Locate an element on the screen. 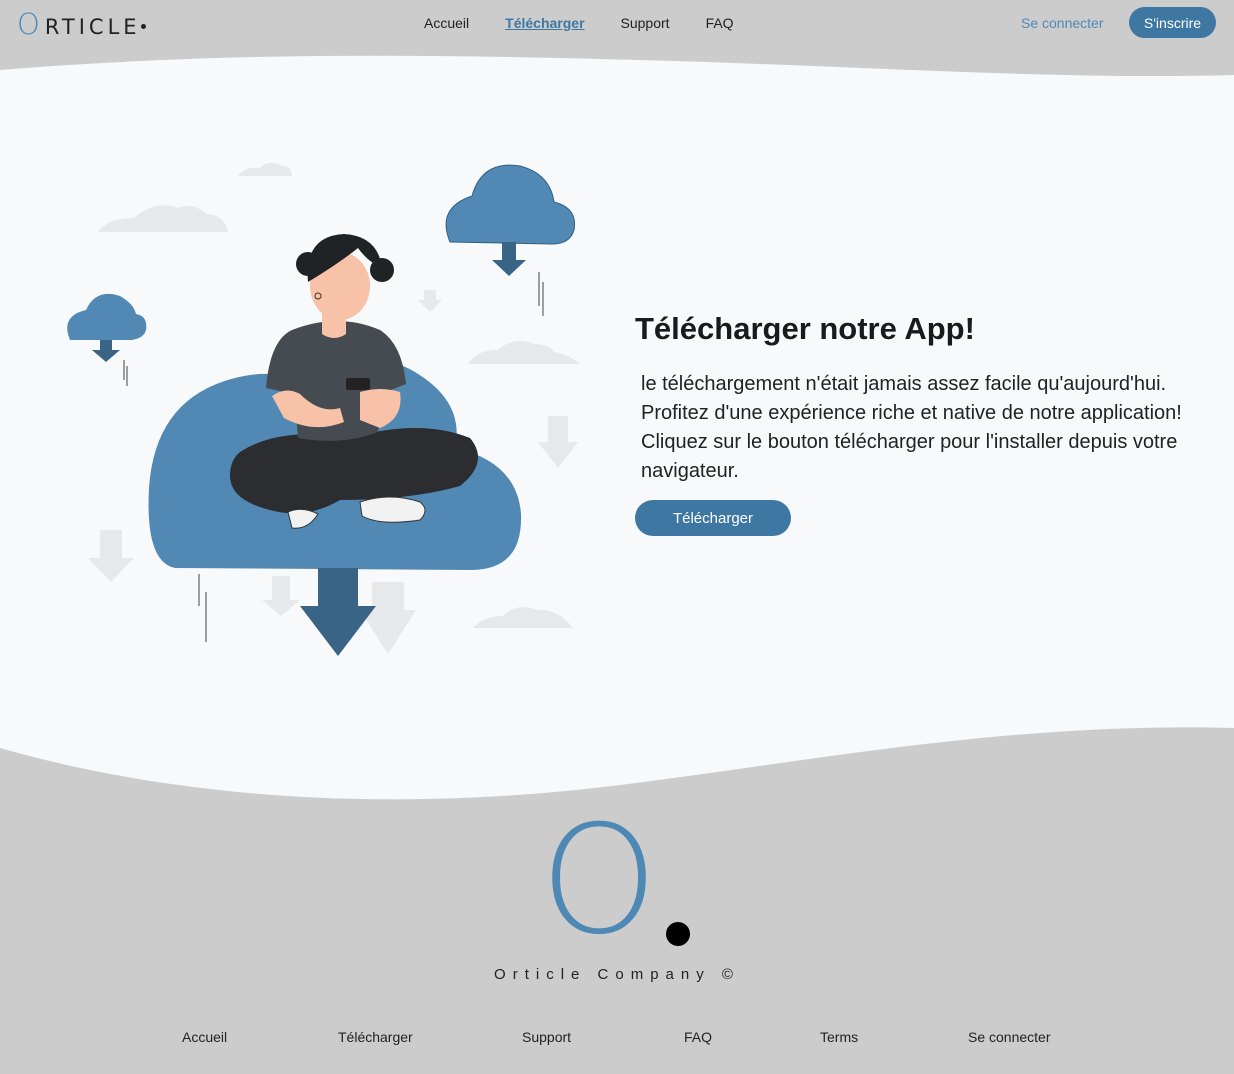 The height and width of the screenshot is (1074, 1234). company-name: Orticle Company © is located at coordinates (617, 974).